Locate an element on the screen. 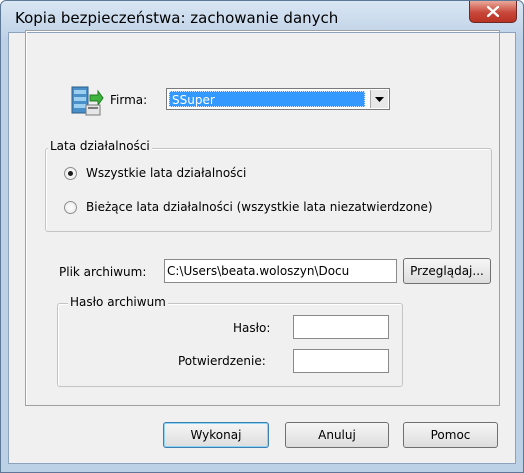 The width and height of the screenshot is (524, 473). company-select: SSuper is located at coordinates (278, 99).